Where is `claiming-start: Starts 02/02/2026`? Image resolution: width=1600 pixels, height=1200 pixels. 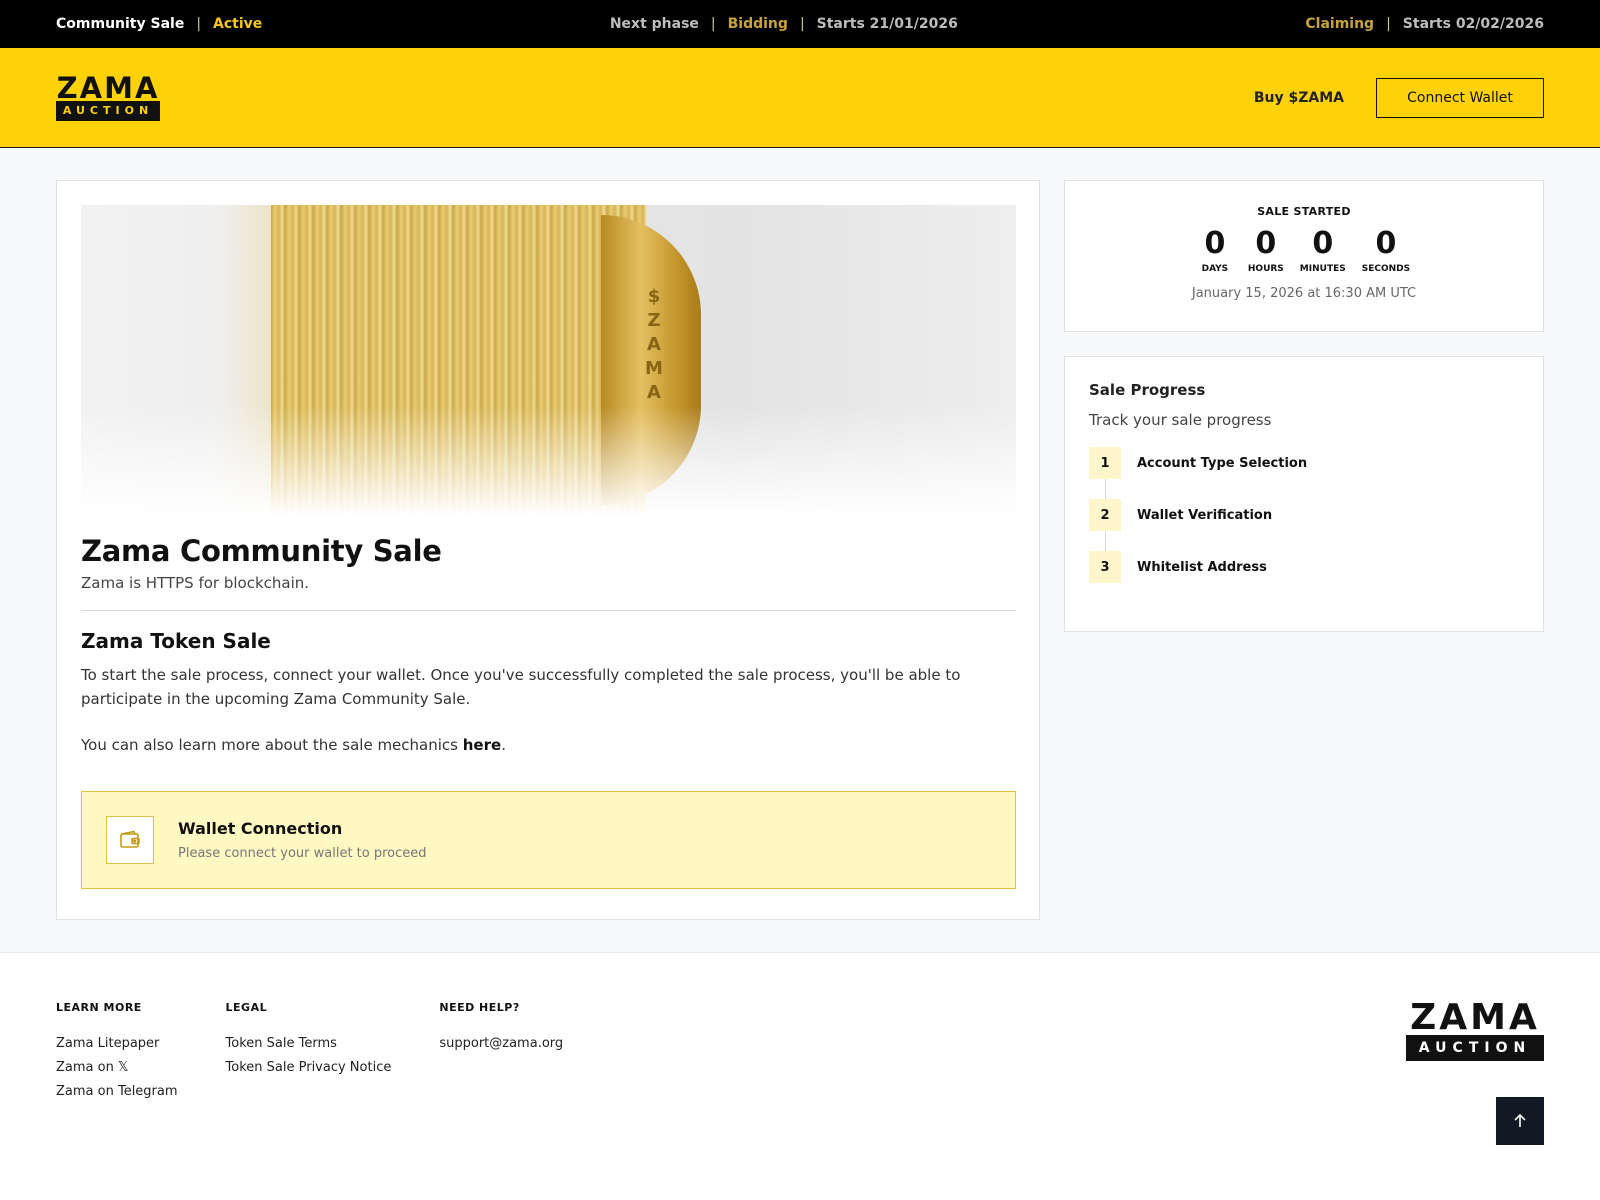 claiming-start: Starts 02/02/2026 is located at coordinates (1473, 24).